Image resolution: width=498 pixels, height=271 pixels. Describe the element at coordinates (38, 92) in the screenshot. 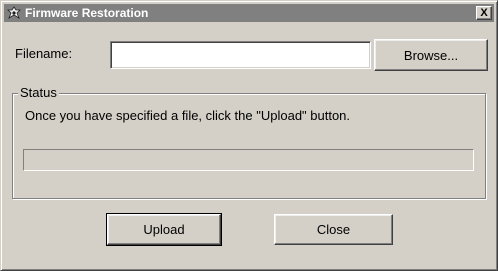

I see `status-group-label: Status` at that location.